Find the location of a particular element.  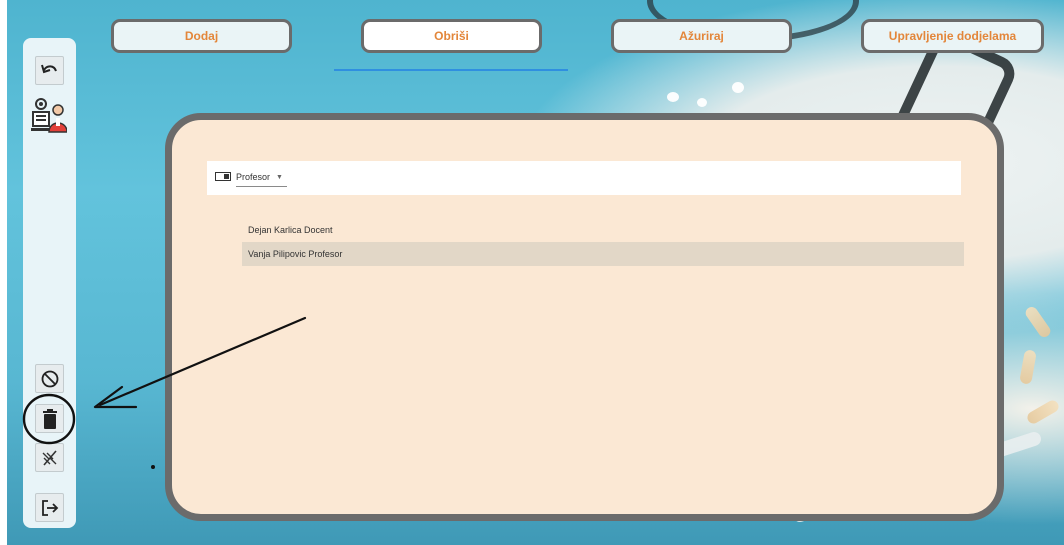

trash-icon is located at coordinates (49, 418).